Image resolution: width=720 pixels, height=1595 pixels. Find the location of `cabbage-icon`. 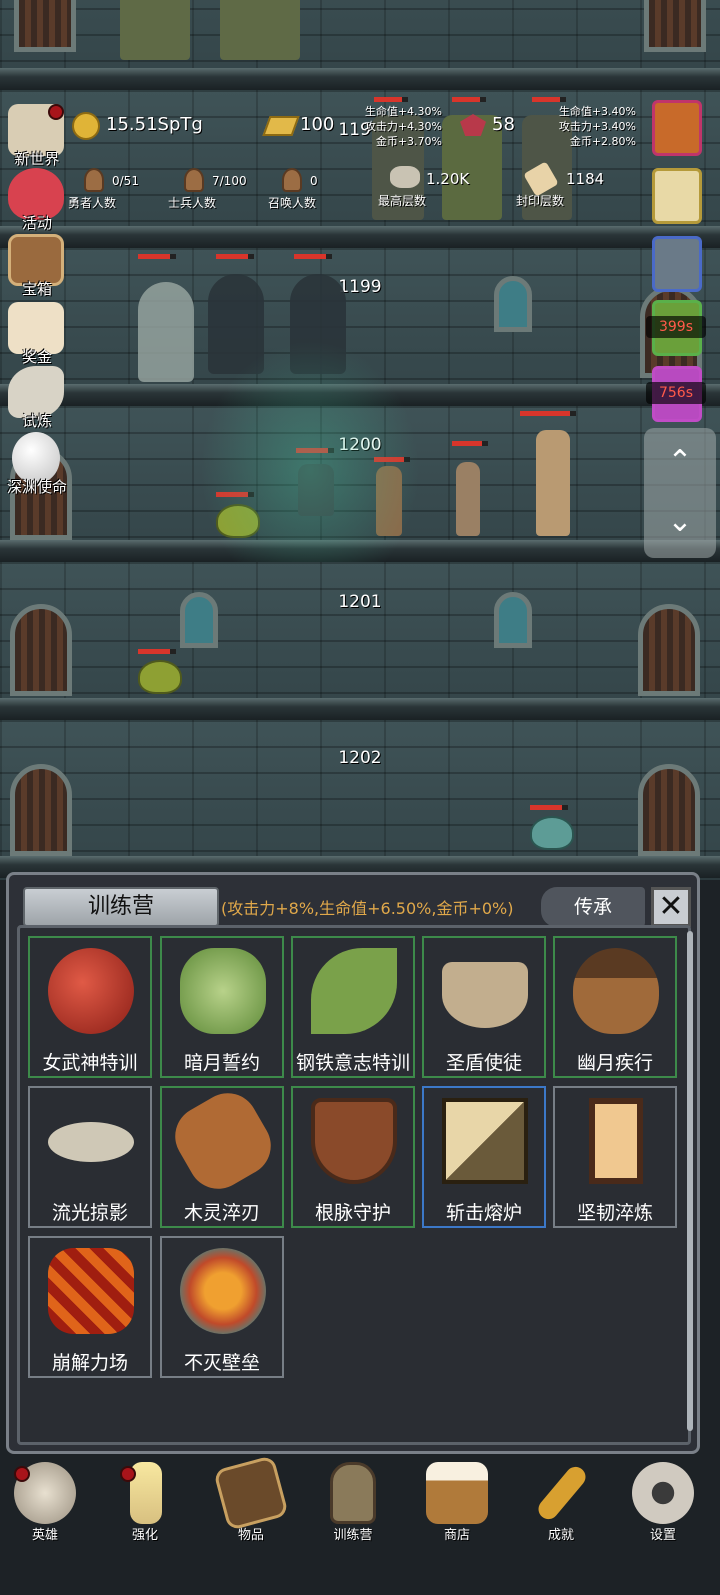

cabbage-icon is located at coordinates (223, 991).